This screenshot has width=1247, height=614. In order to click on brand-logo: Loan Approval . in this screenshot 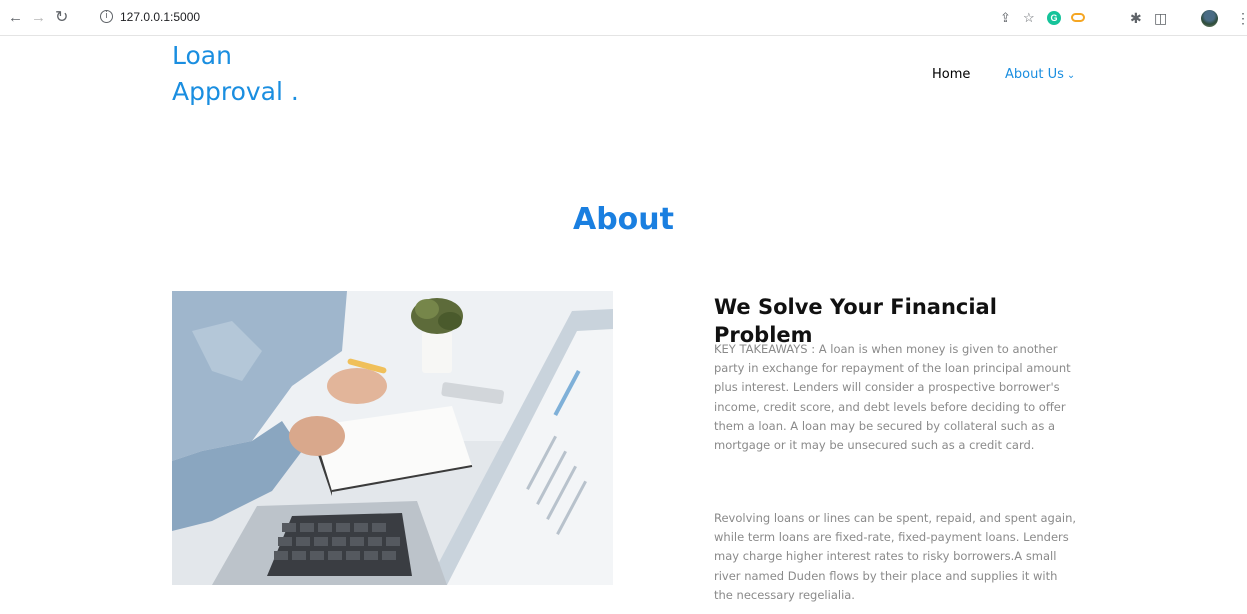, I will do `click(262, 74)`.